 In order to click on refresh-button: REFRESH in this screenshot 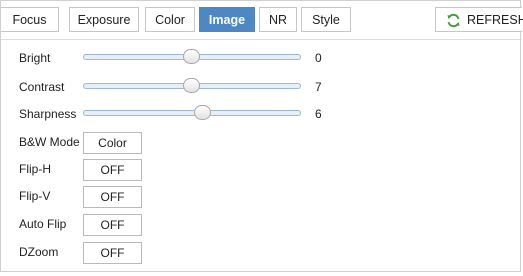, I will do `click(479, 19)`.